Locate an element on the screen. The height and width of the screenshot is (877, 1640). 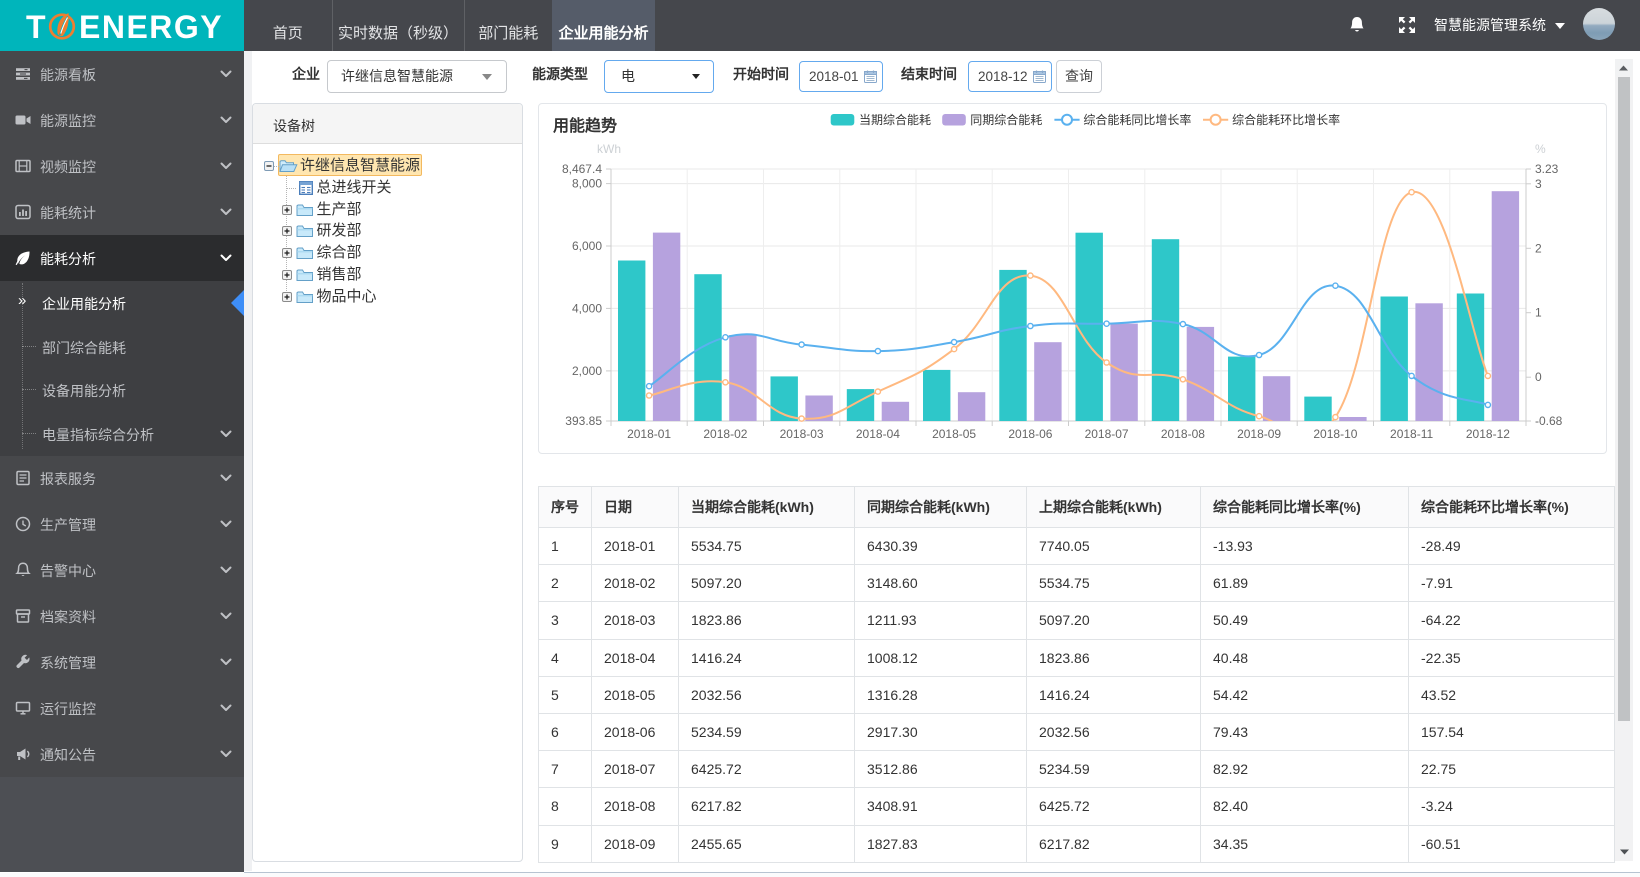
svg-text: 2018-08 is located at coordinates (1183, 434).